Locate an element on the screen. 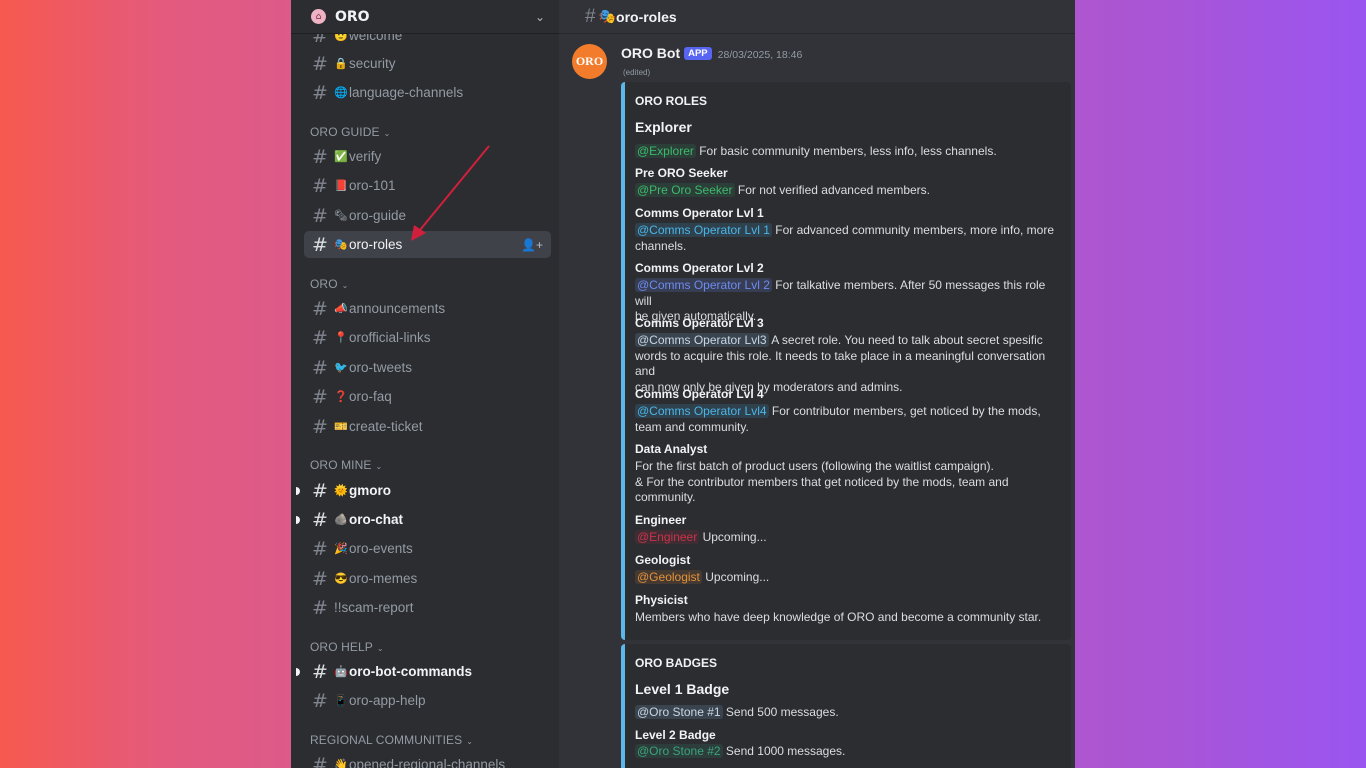  role-heading: Physicist is located at coordinates (661, 600).